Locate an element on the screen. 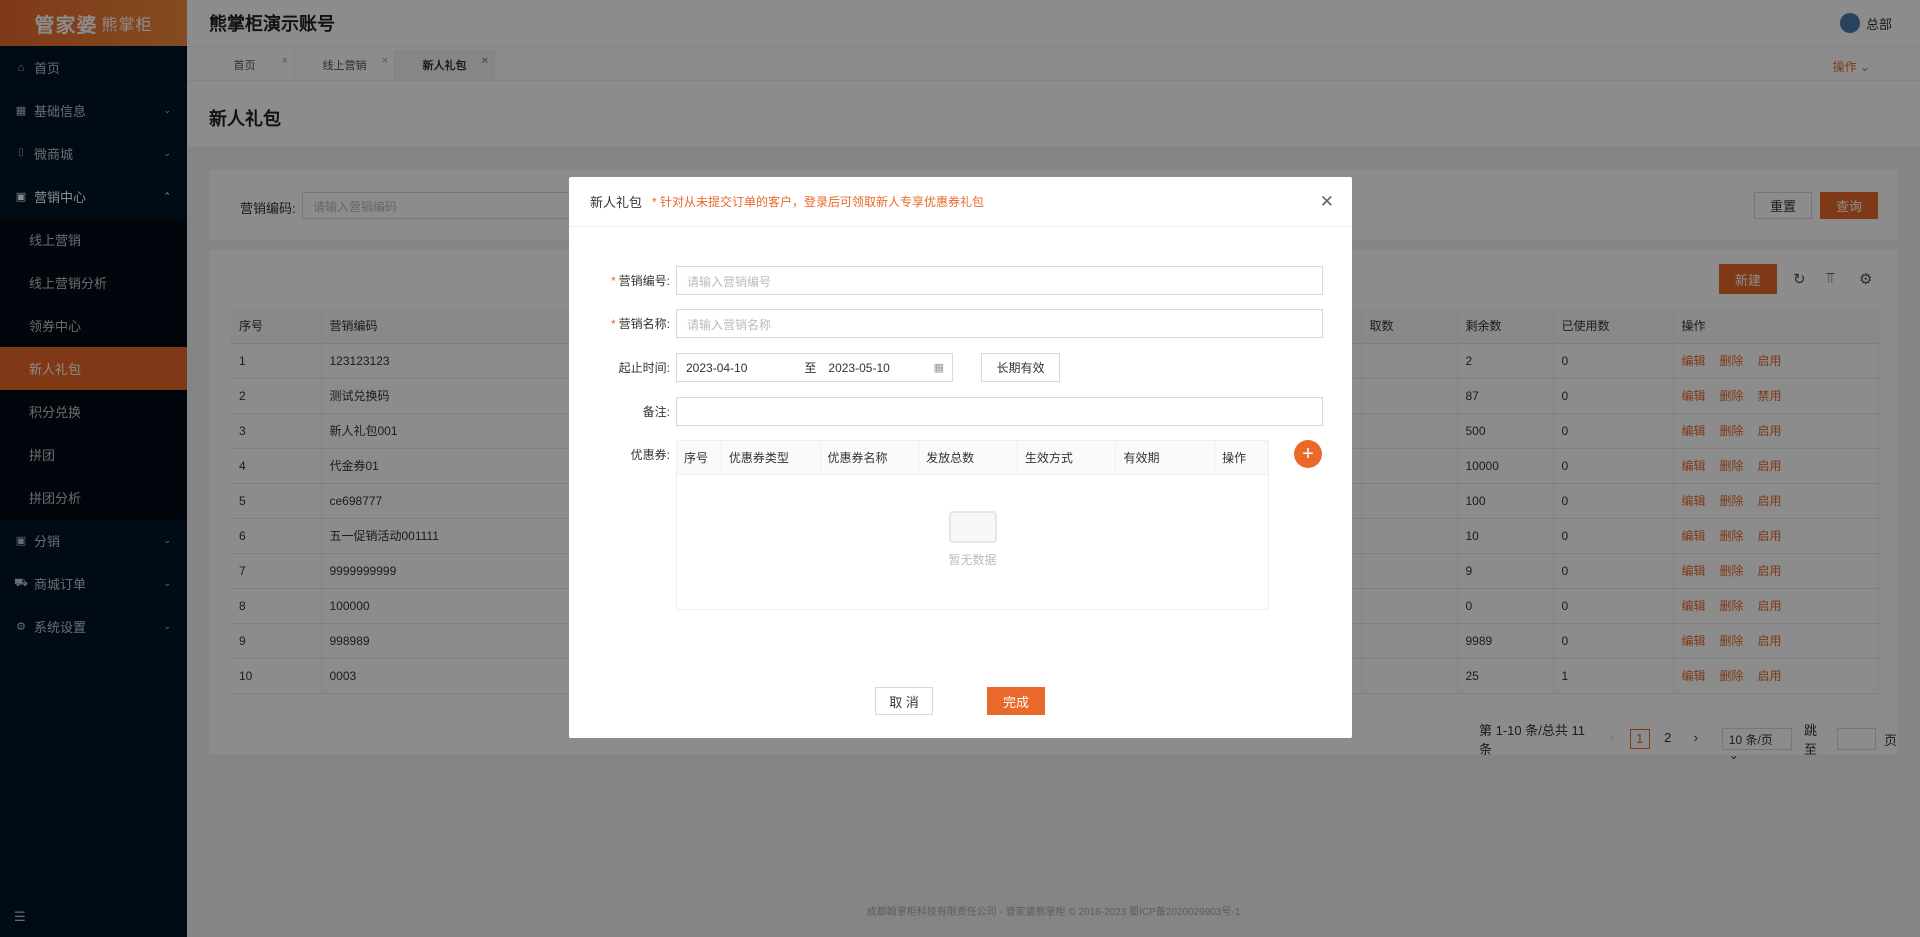  empty-state: 暂无数据 is located at coordinates (972, 539).